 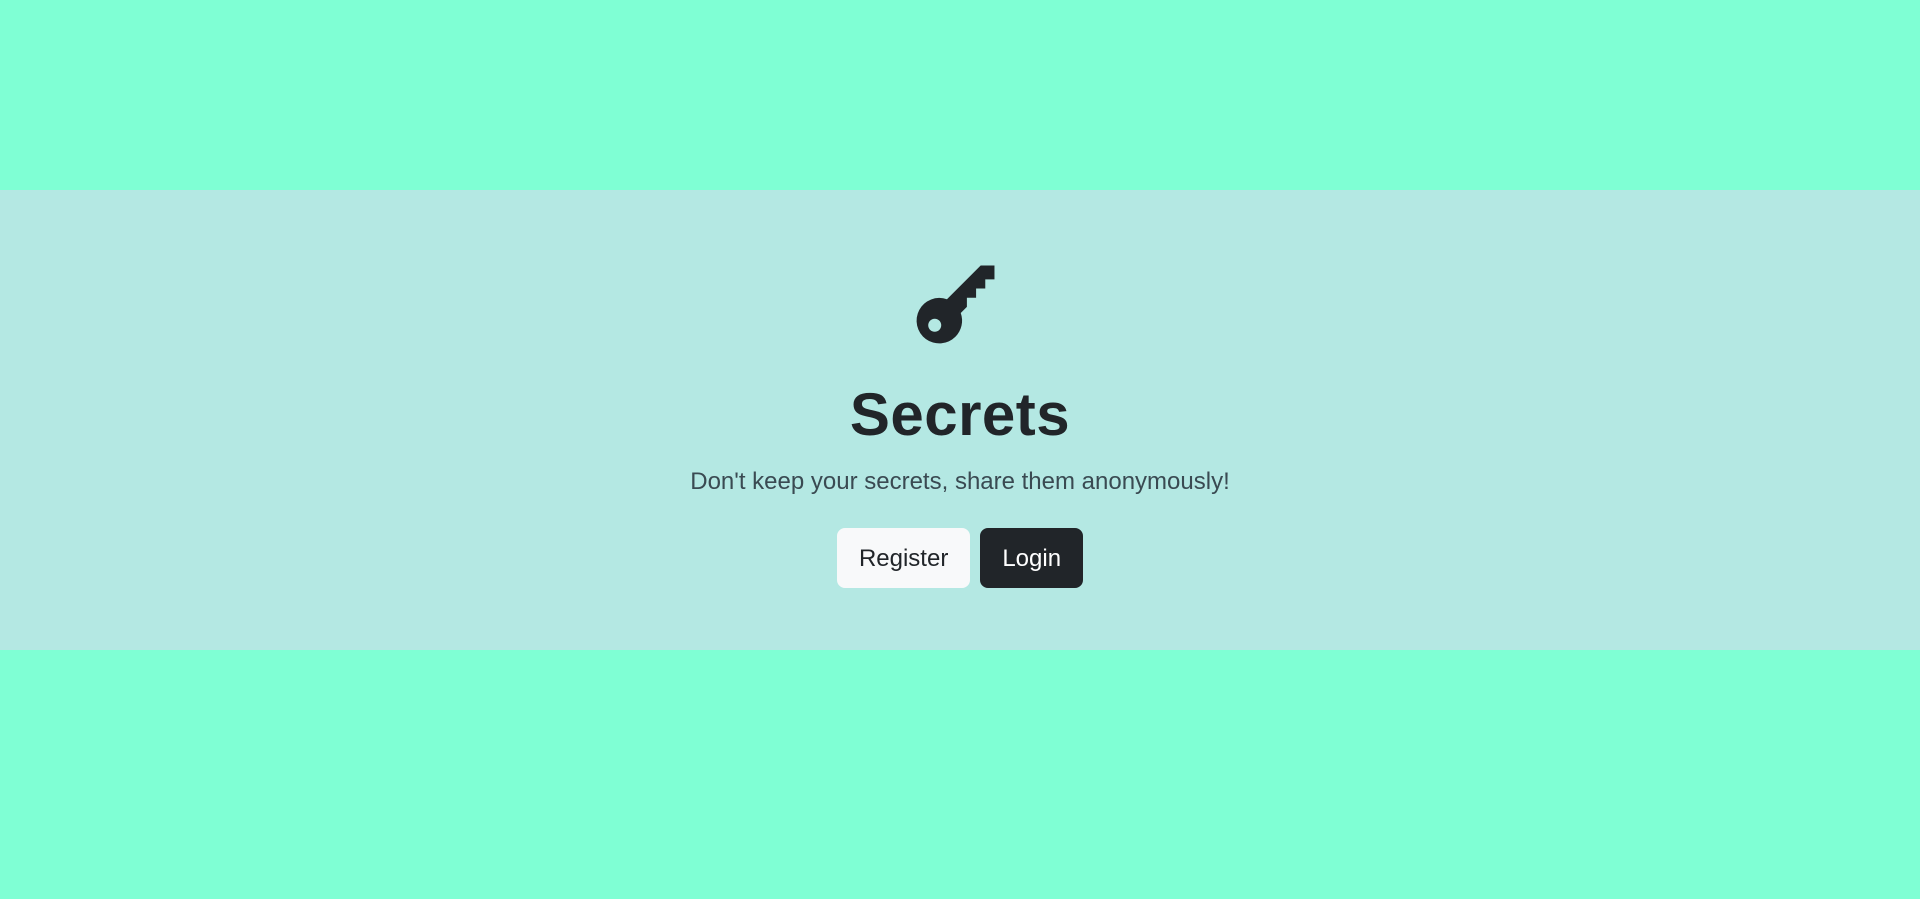 I want to click on login-button: Login, so click(x=1032, y=558).